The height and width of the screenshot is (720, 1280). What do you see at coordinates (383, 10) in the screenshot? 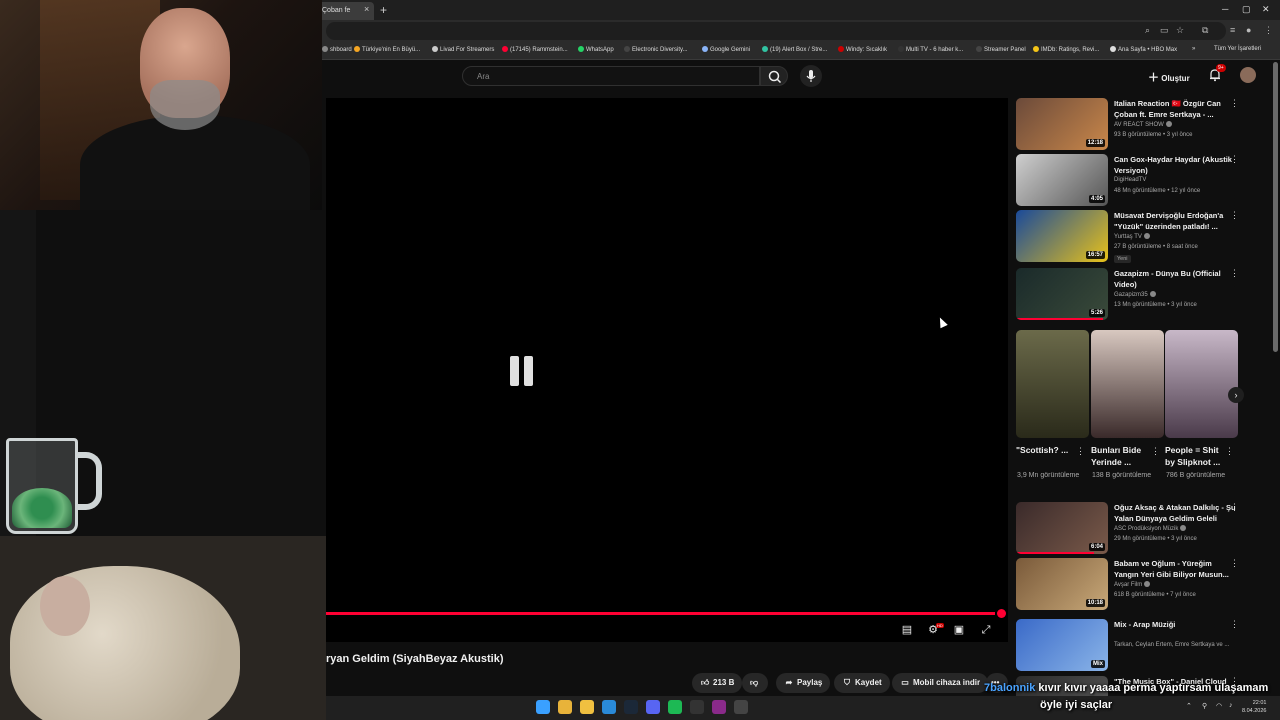
I see `new-tab-button: +` at bounding box center [383, 10].